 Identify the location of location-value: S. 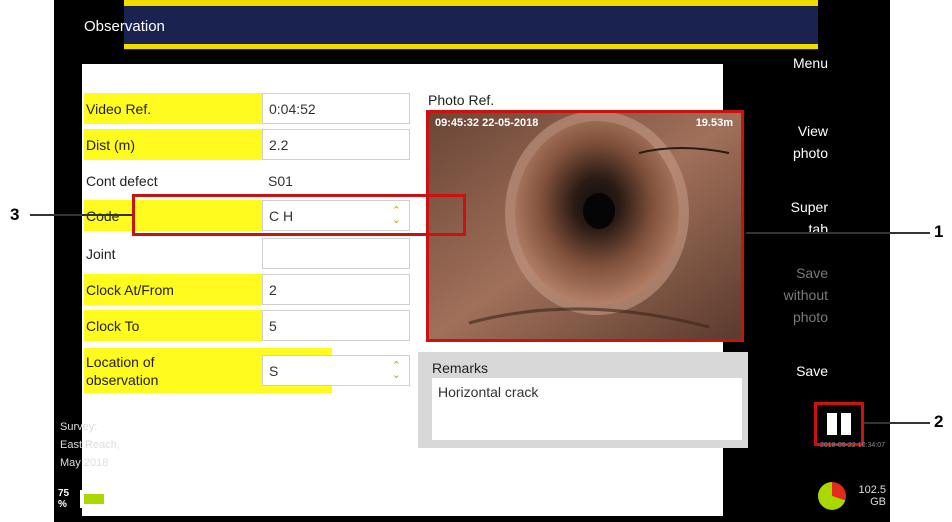
(274, 370).